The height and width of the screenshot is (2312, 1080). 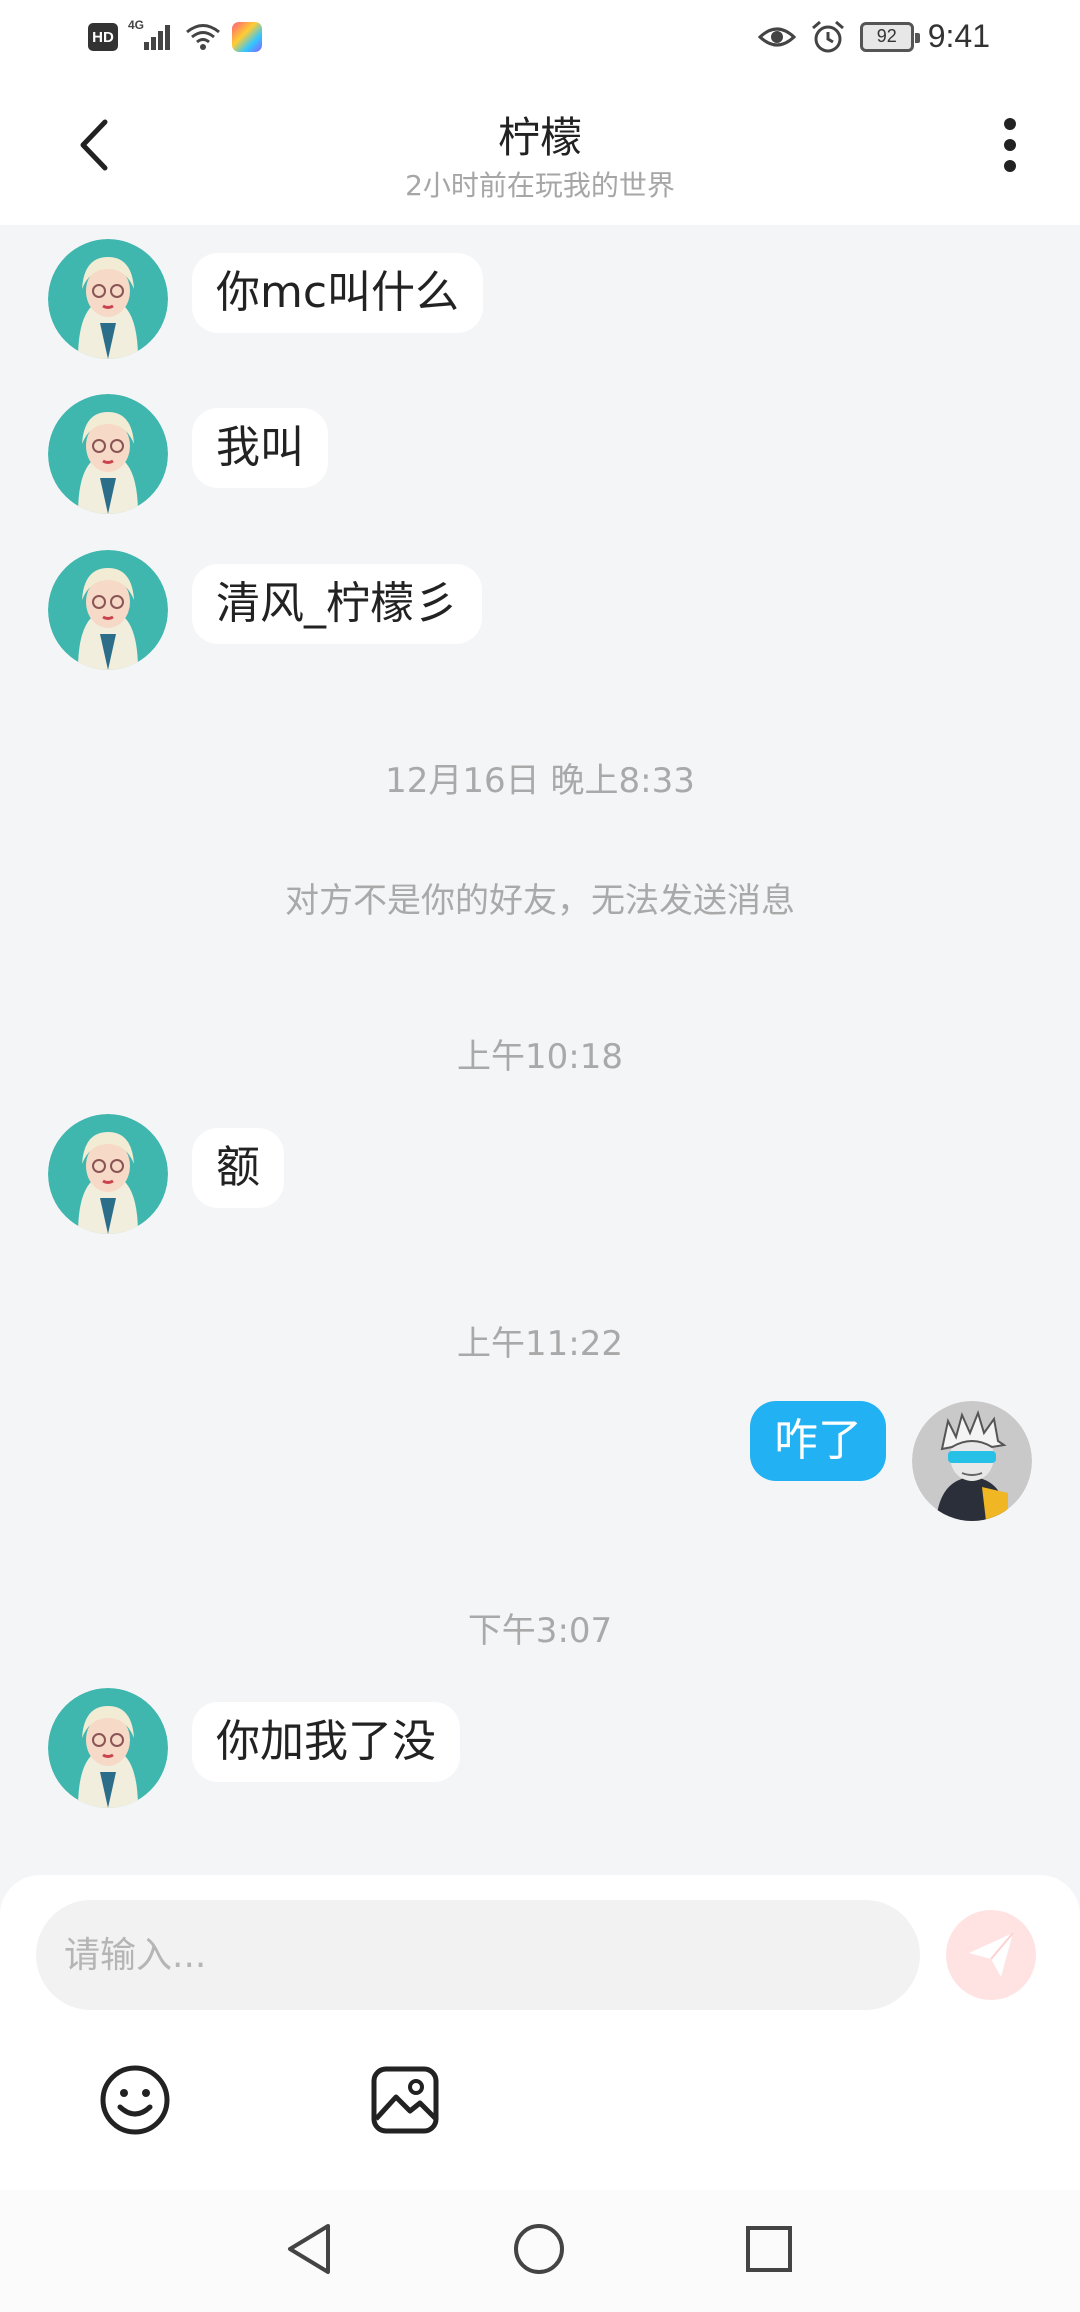 I want to click on message-timestamp: 上午10:18, so click(x=540, y=1057).